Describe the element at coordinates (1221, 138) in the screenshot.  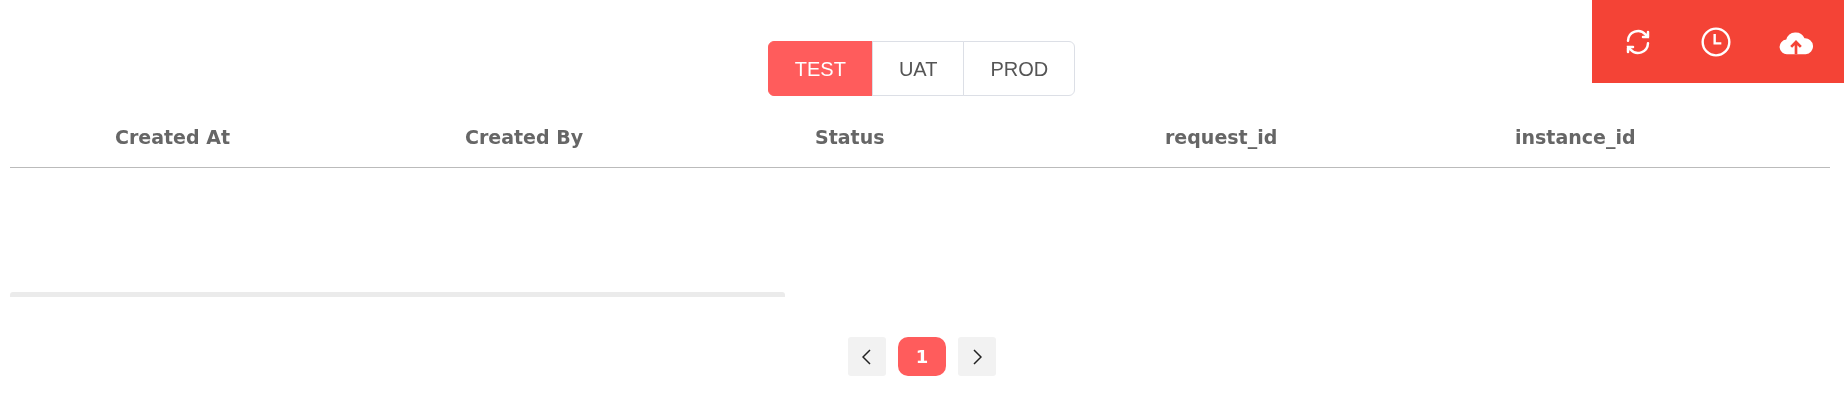
I see `column-header: request_id` at that location.